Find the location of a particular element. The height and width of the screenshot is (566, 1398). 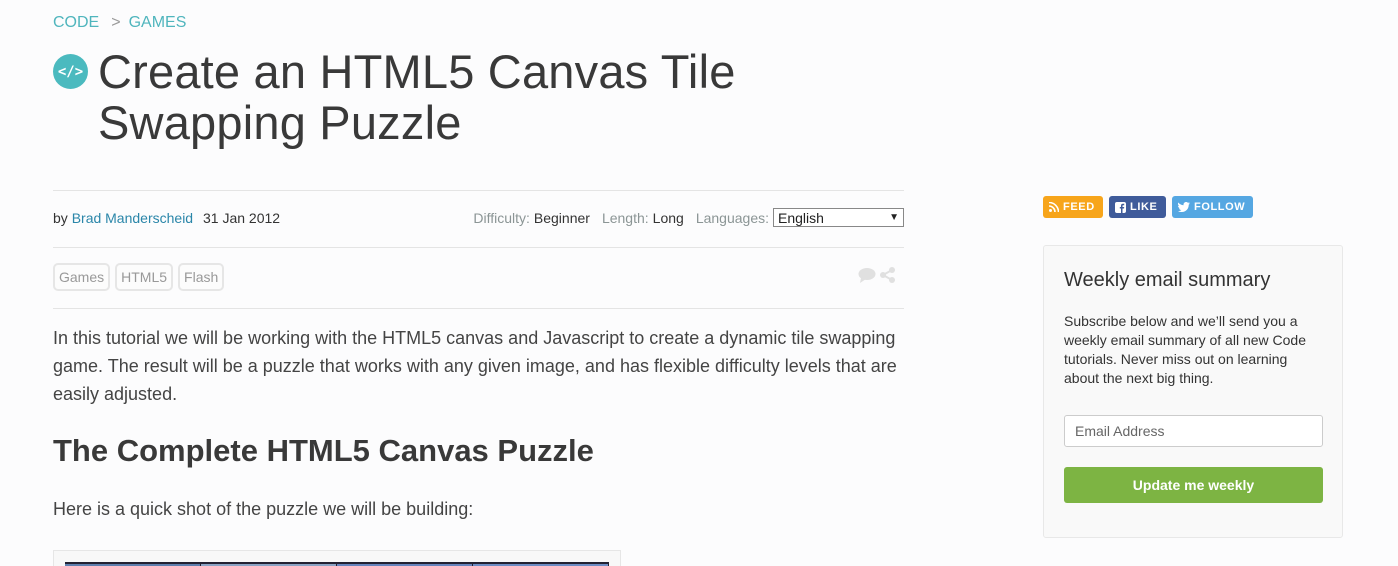

signup-heading: Weekly email summary is located at coordinates (1167, 280).